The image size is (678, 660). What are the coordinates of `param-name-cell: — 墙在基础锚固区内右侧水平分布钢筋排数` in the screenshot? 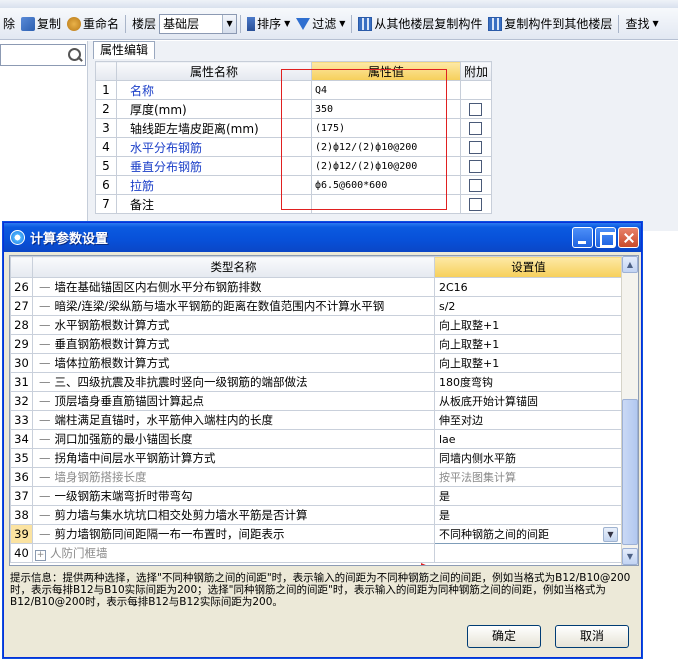 It's located at (233, 287).